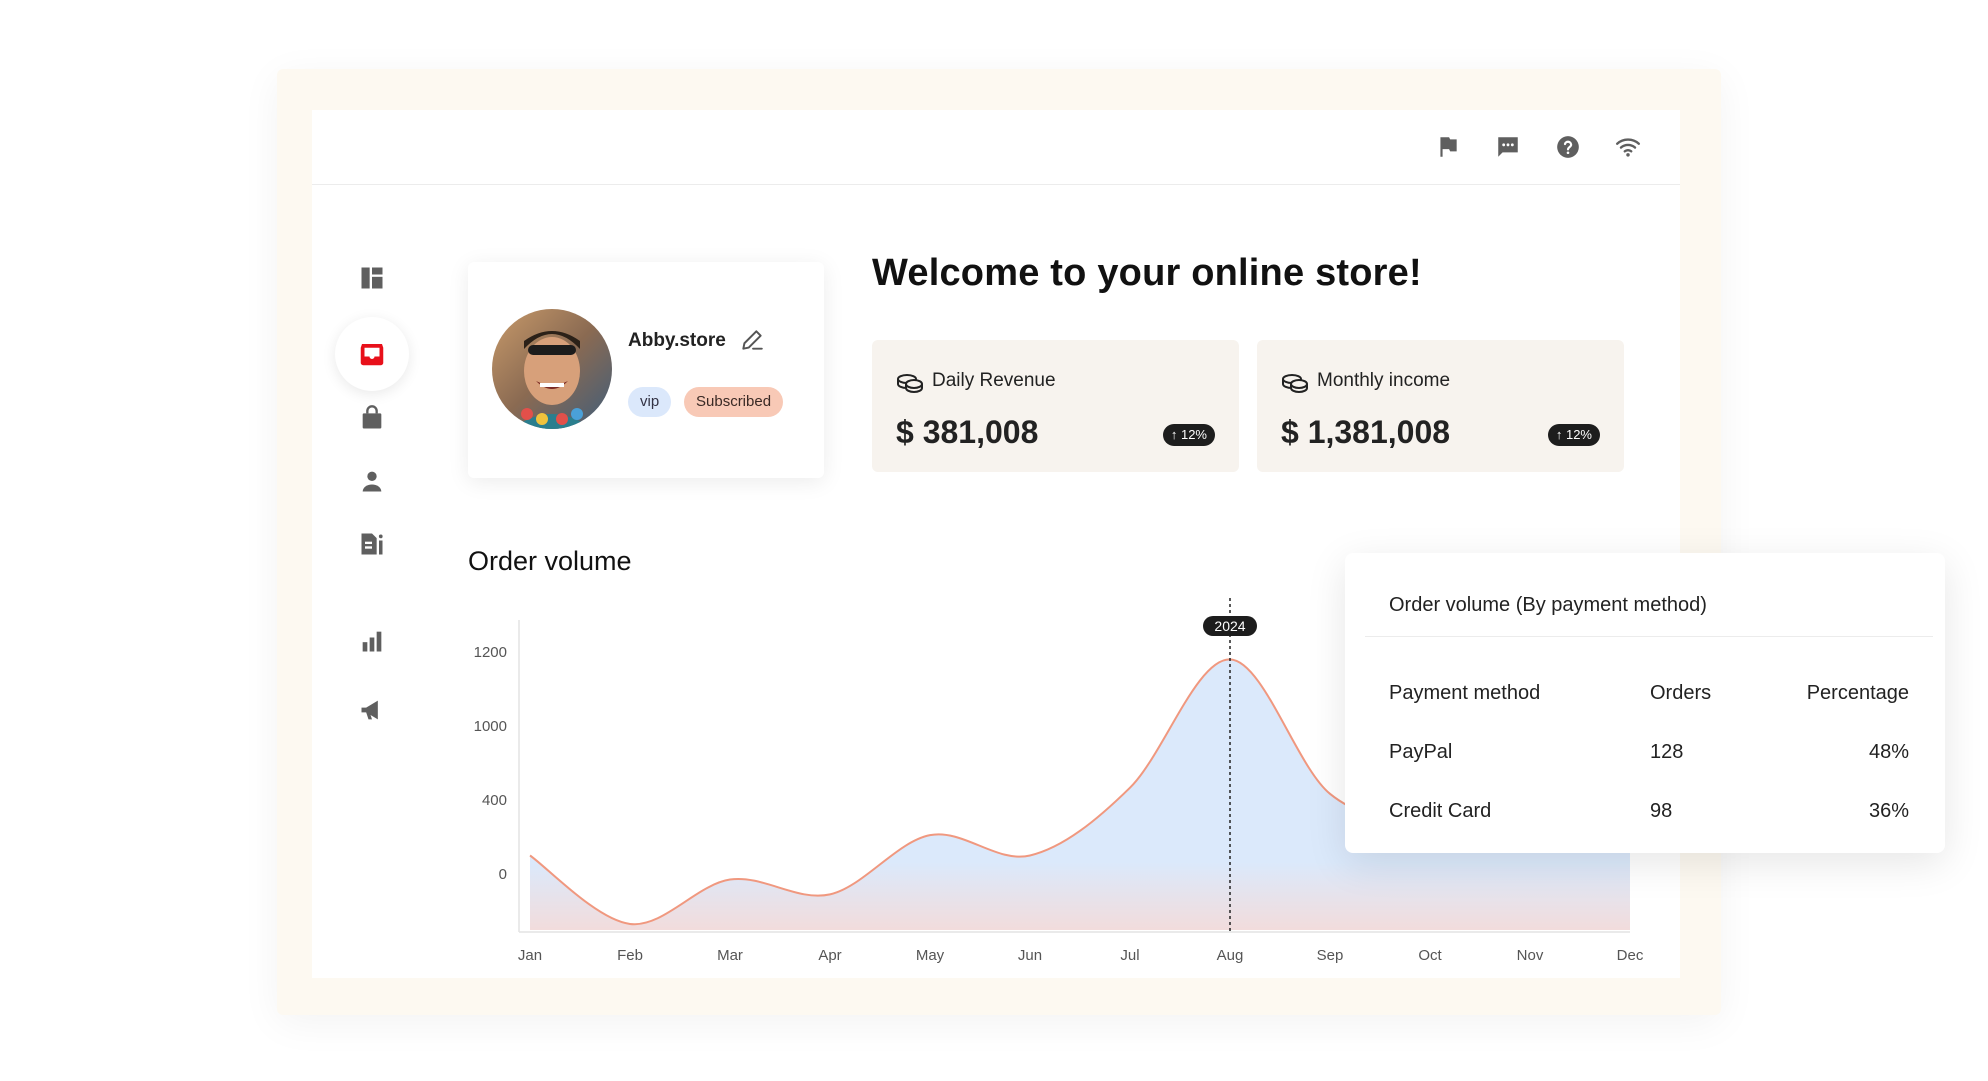 This screenshot has height=1081, width=1988. I want to click on column-header: Payment method, so click(1464, 693).